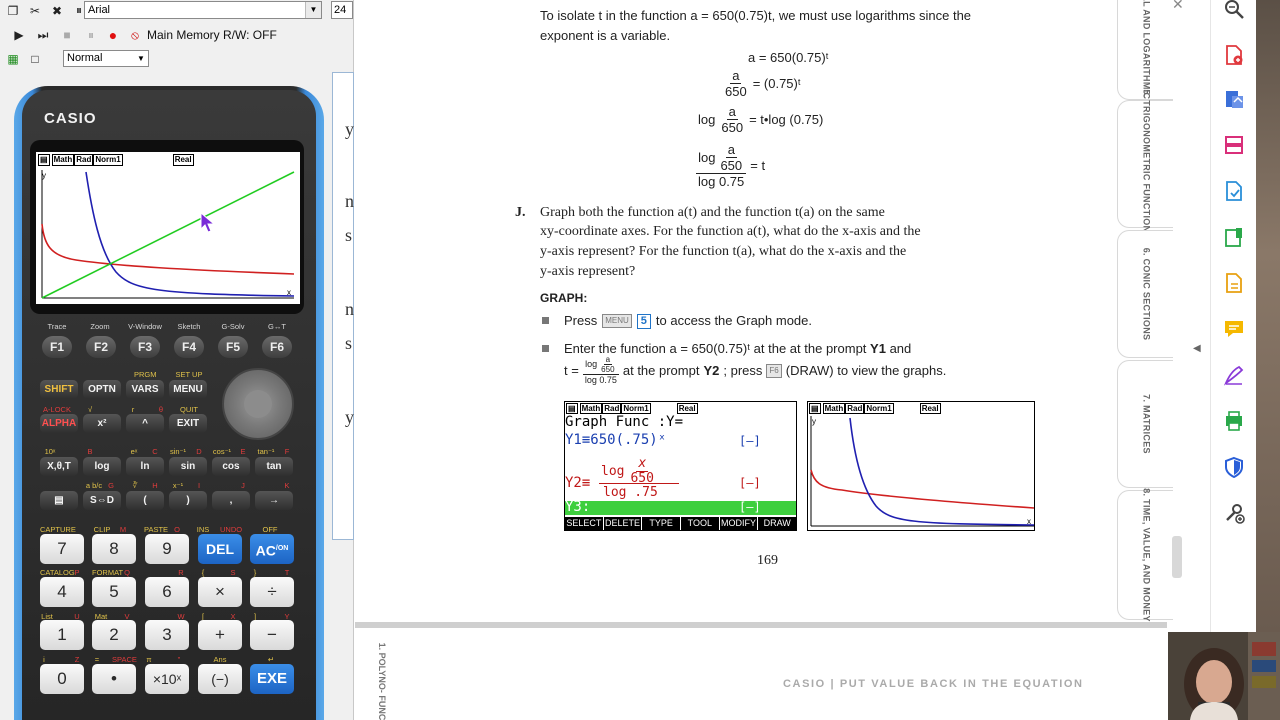  Describe the element at coordinates (1234, 513) in the screenshot. I see `more-tools-icon` at that location.